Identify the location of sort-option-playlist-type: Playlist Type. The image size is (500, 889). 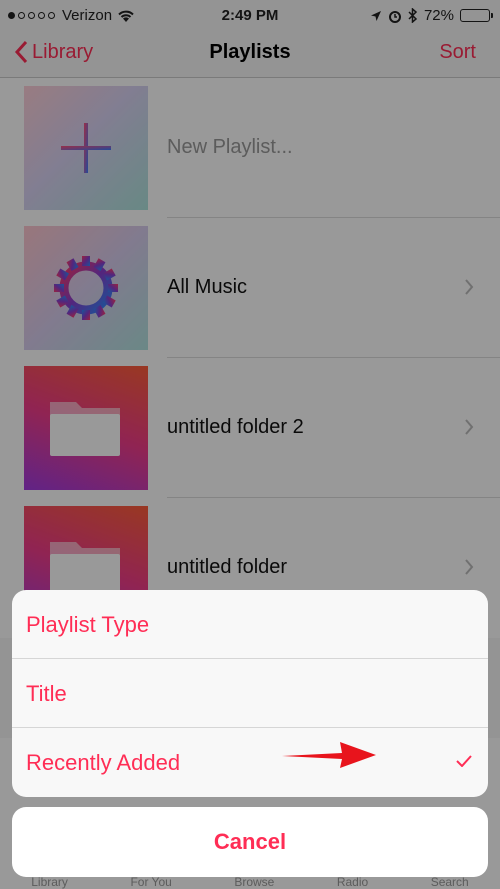
(250, 624).